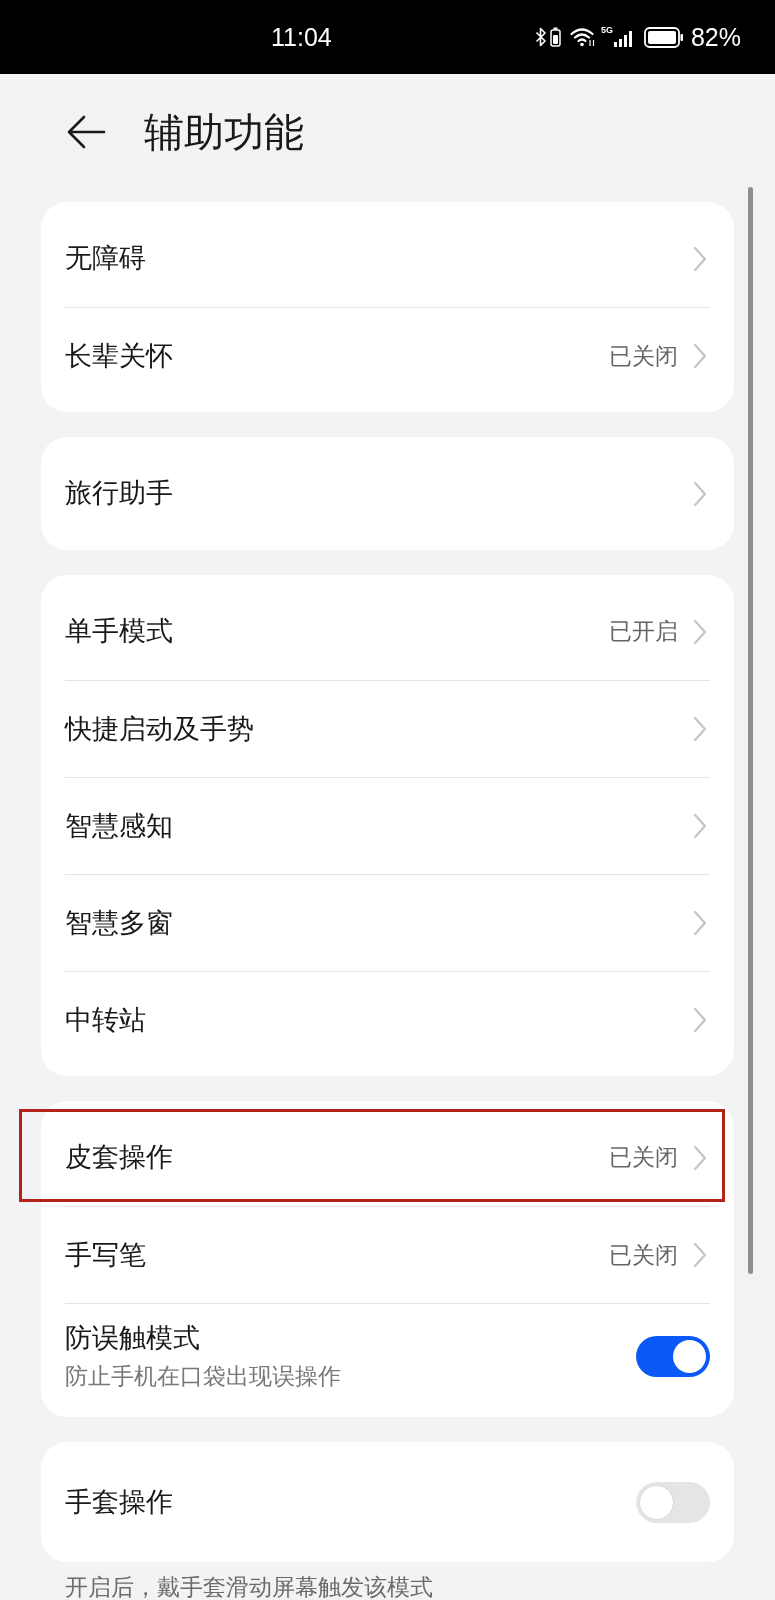 Image resolution: width=775 pixels, height=1600 pixels. Describe the element at coordinates (663, 37) in the screenshot. I see `battery-icon` at that location.